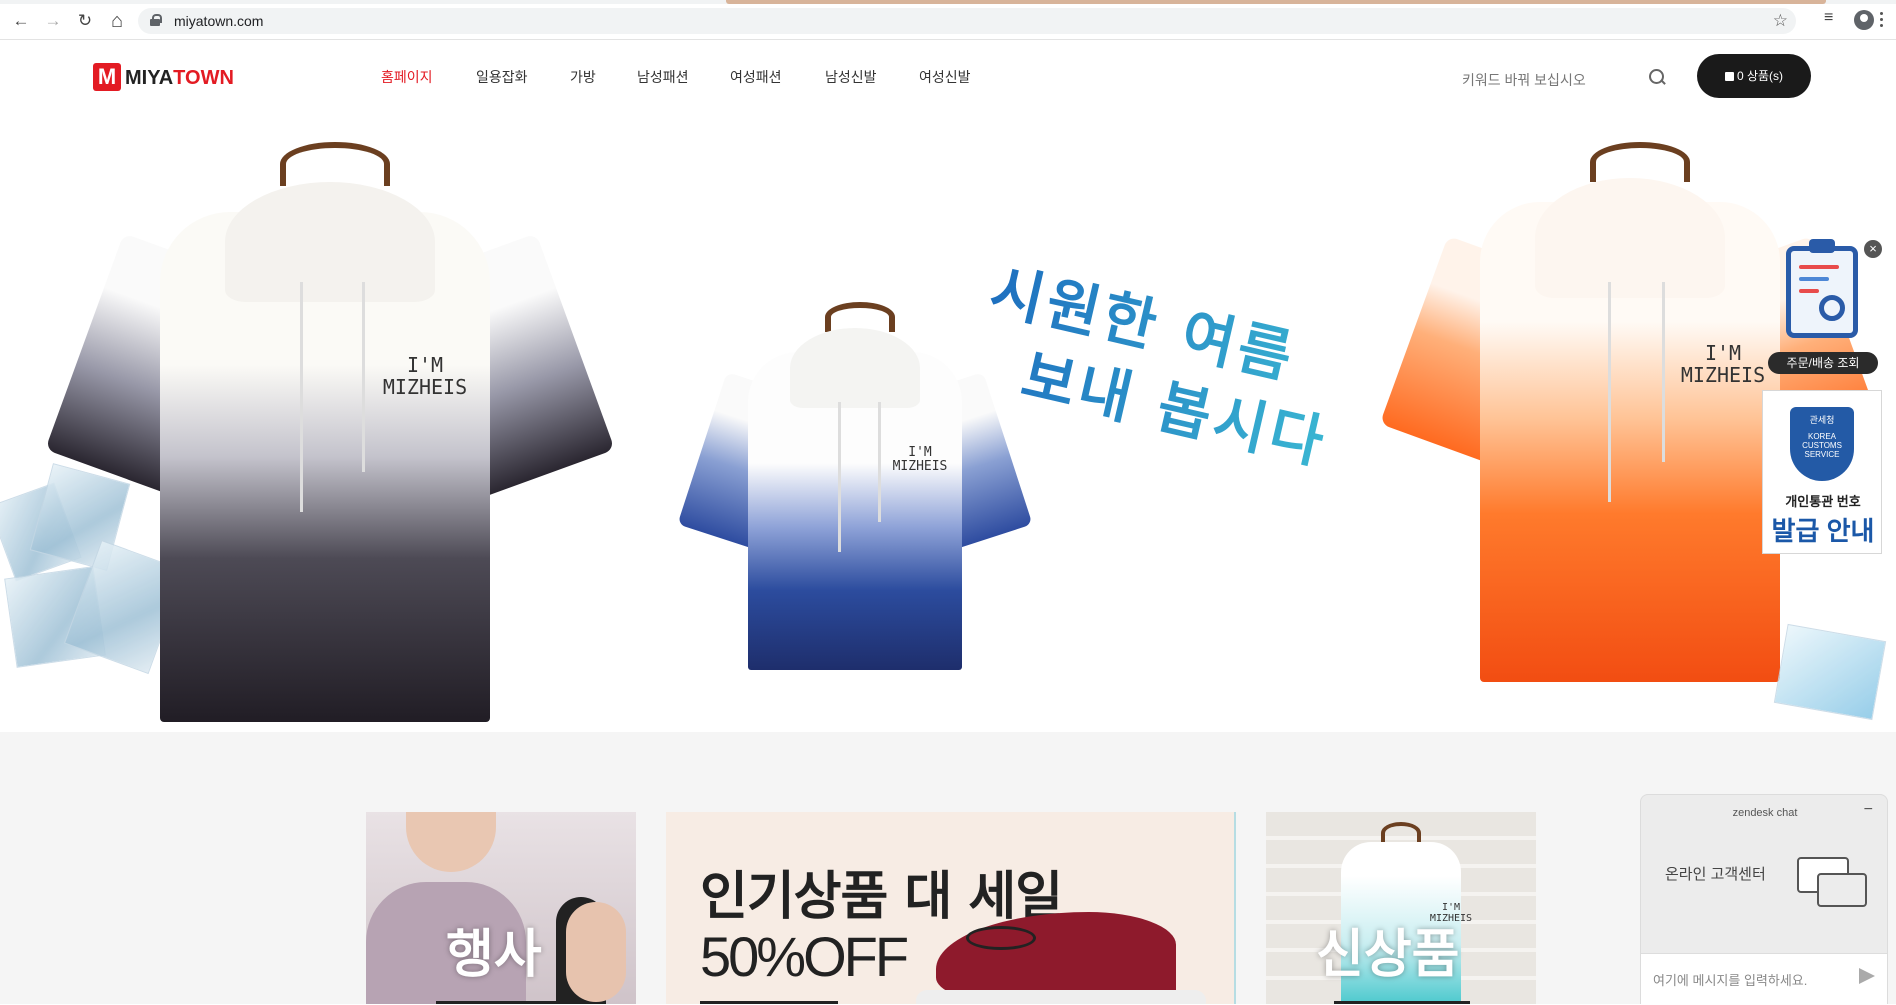 The height and width of the screenshot is (1005, 1896). What do you see at coordinates (1822, 420) in the screenshot?
I see `customs-badge-ko: 관세청` at bounding box center [1822, 420].